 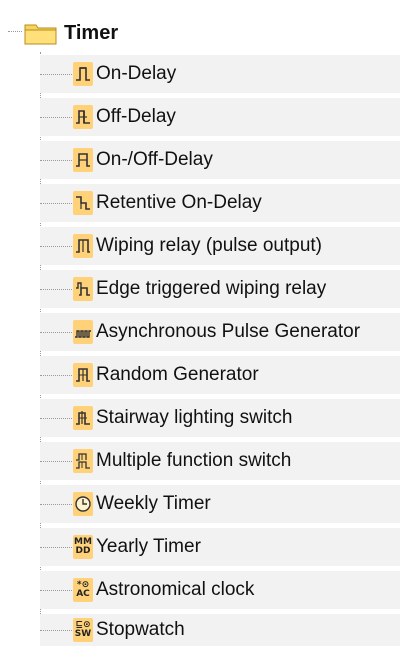 What do you see at coordinates (179, 202) in the screenshot?
I see `tree-item-label: Retentive On-Delay` at bounding box center [179, 202].